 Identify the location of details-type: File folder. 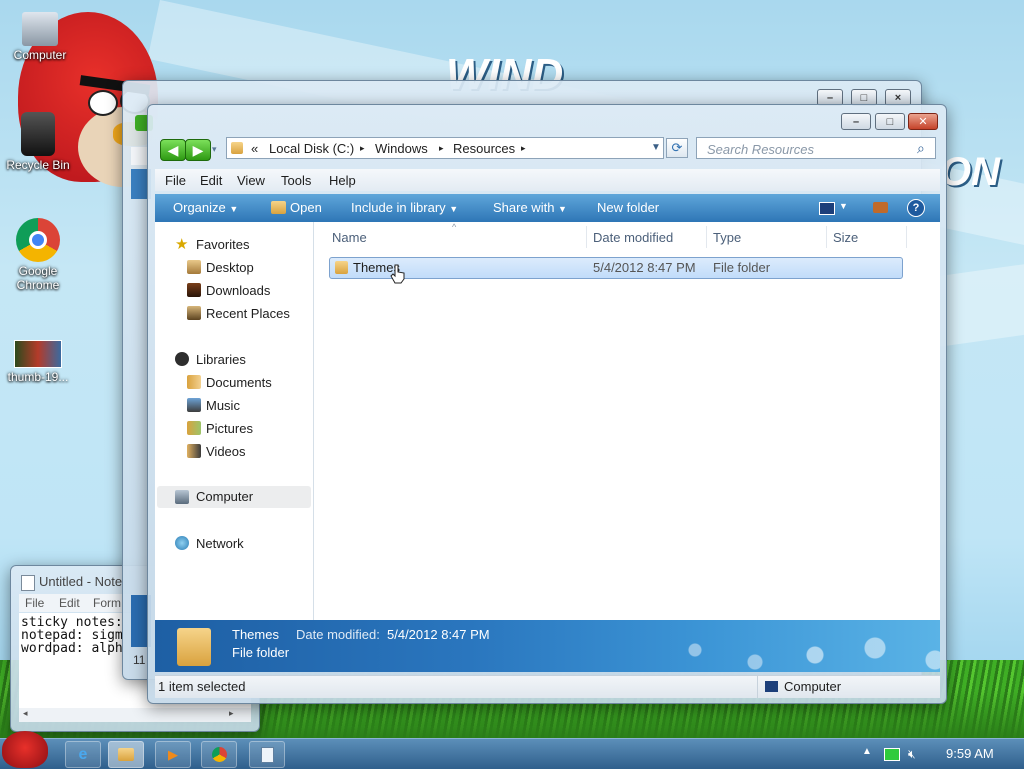
(261, 652).